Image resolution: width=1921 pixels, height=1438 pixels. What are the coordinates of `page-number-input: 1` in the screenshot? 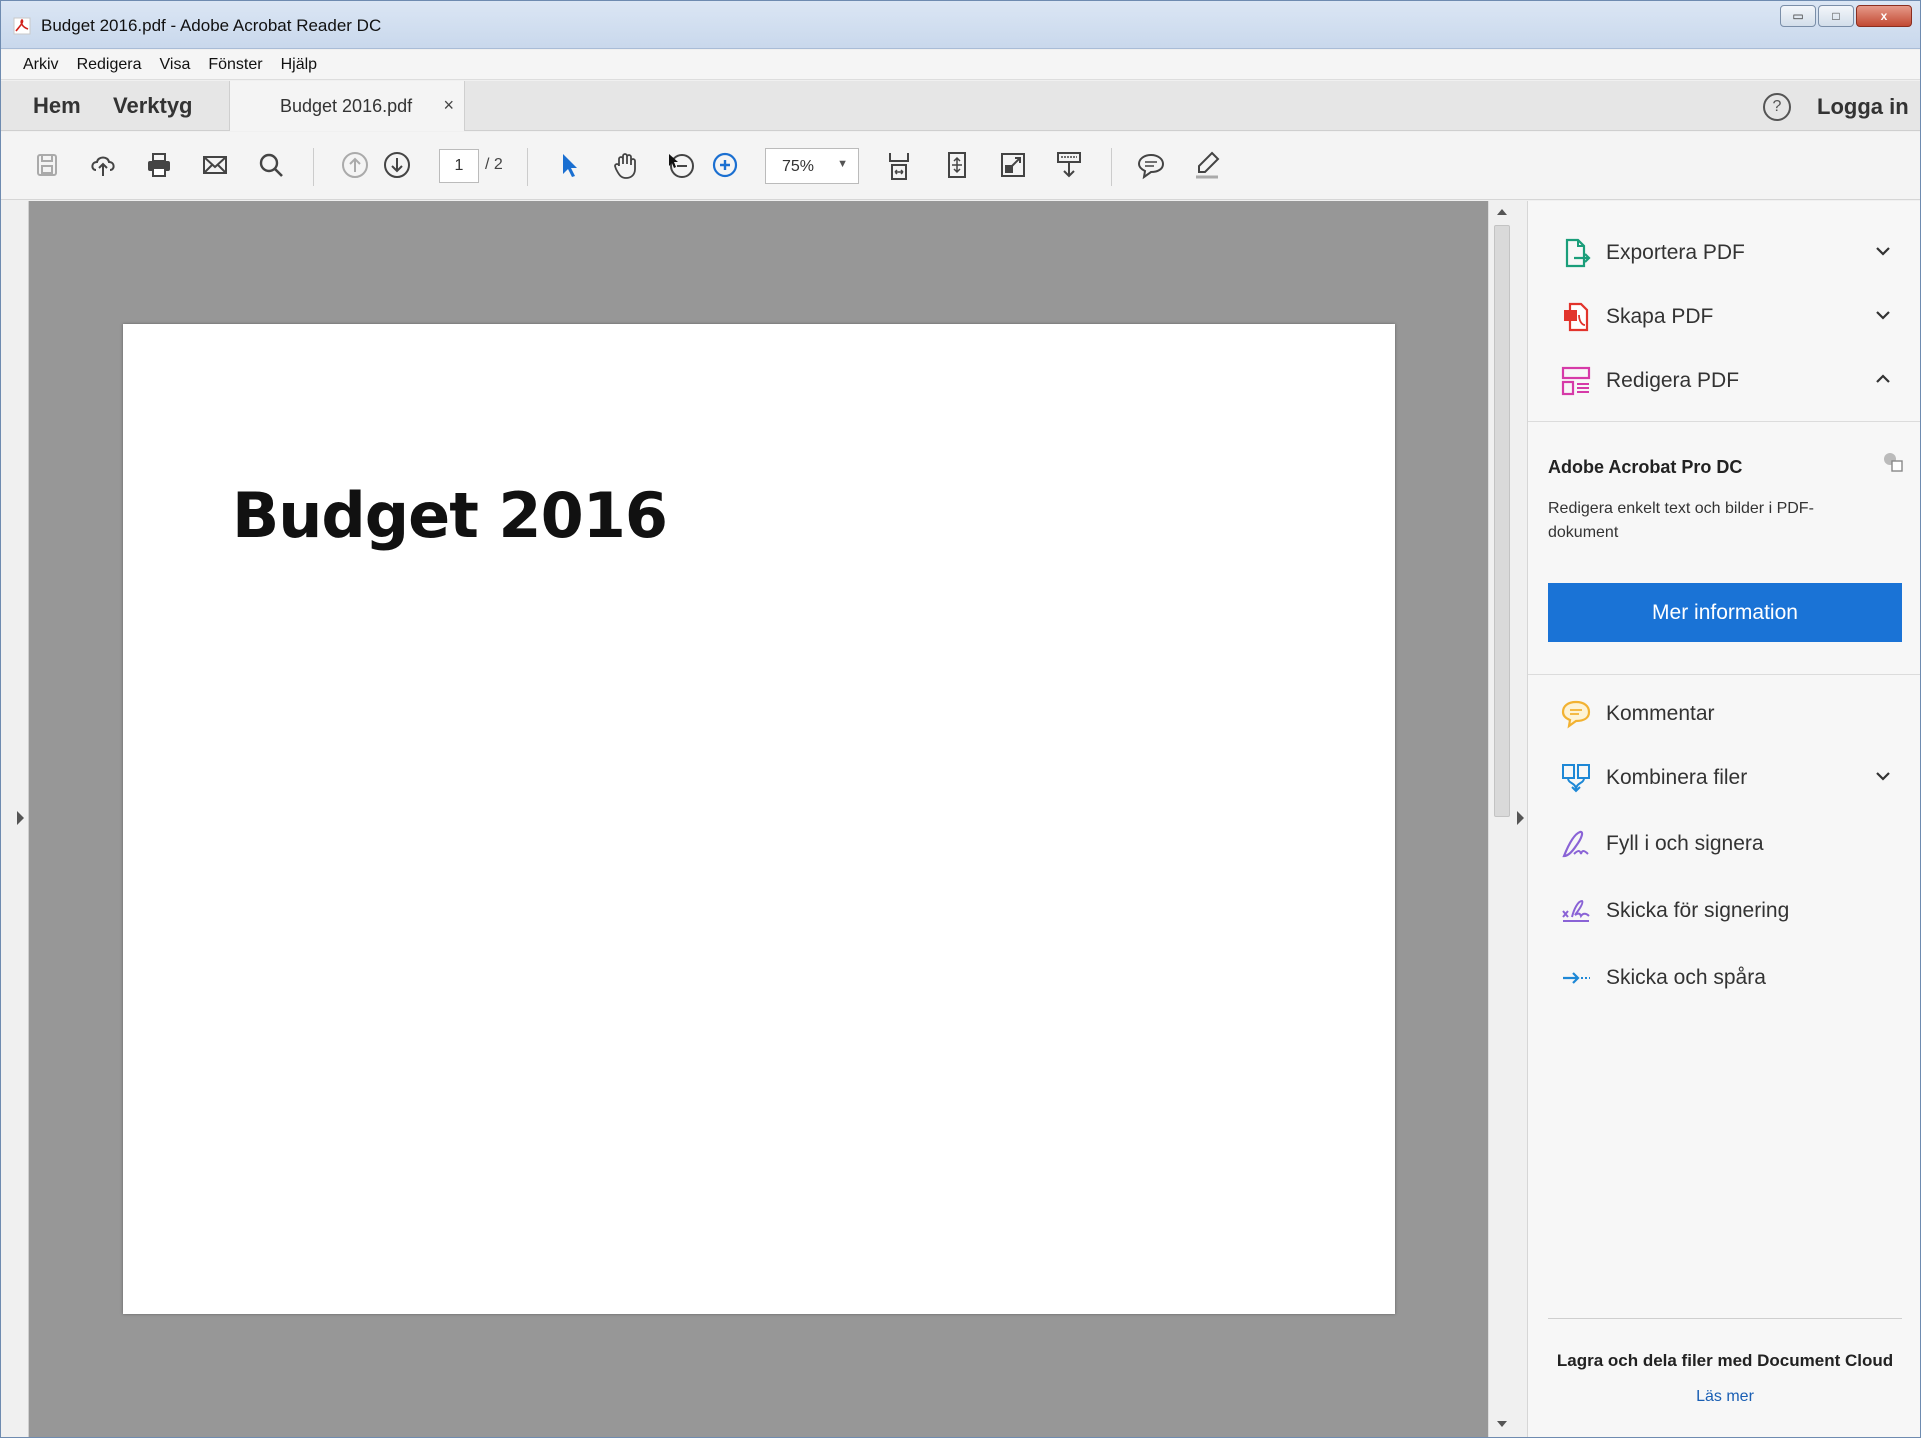 It's located at (459, 166).